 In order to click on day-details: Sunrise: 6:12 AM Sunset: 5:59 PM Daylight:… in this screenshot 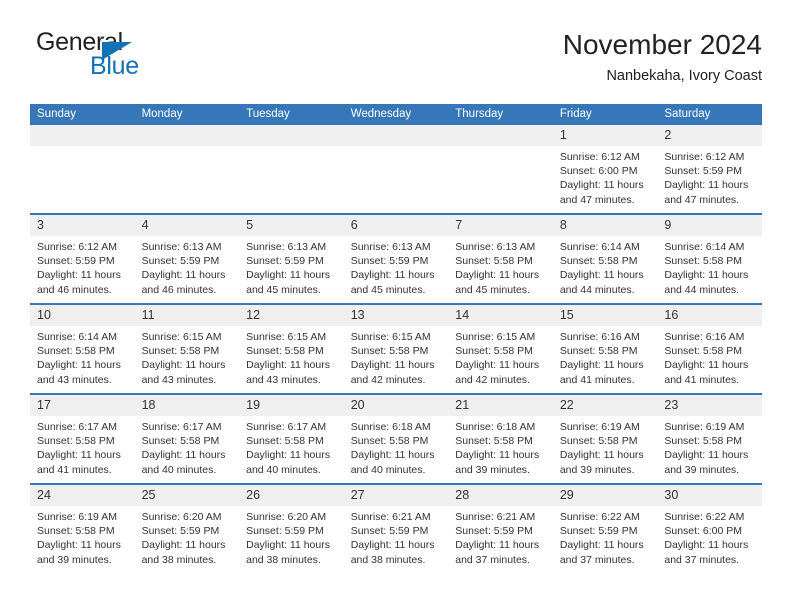, I will do `click(709, 176)`.